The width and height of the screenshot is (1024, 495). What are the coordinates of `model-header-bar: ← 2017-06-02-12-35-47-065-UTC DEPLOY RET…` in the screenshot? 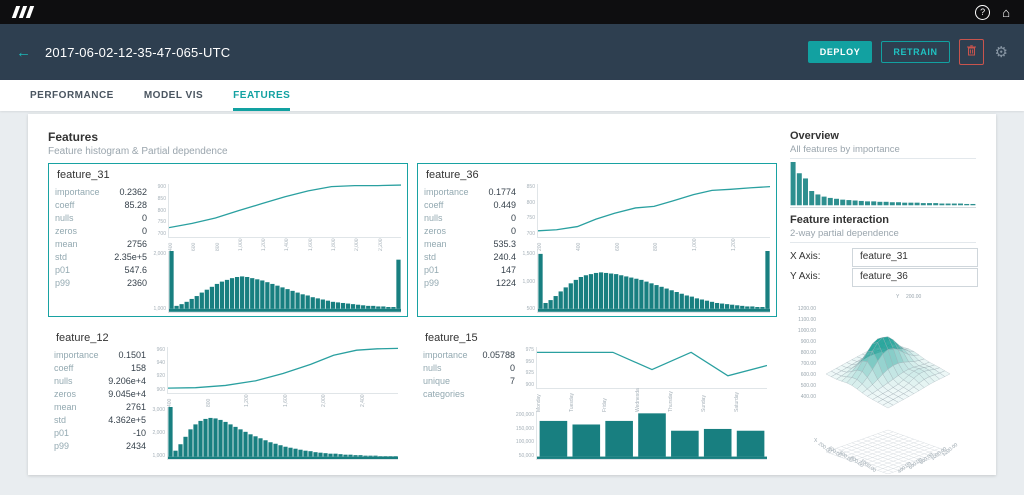 It's located at (512, 52).